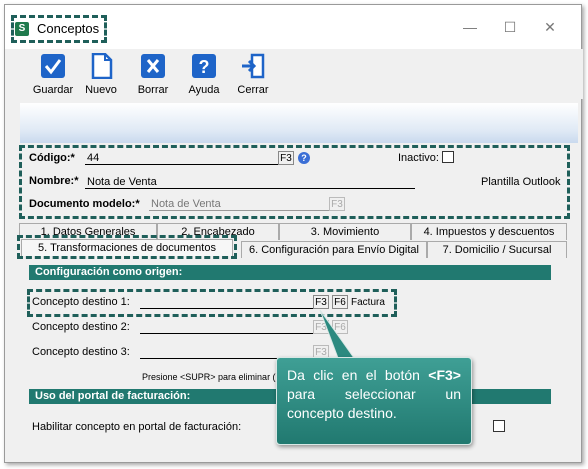 The height and width of the screenshot is (469, 588). What do you see at coordinates (209, 377) in the screenshot?
I see `supr-hint: Presione <SUPR> para eliminar (` at bounding box center [209, 377].